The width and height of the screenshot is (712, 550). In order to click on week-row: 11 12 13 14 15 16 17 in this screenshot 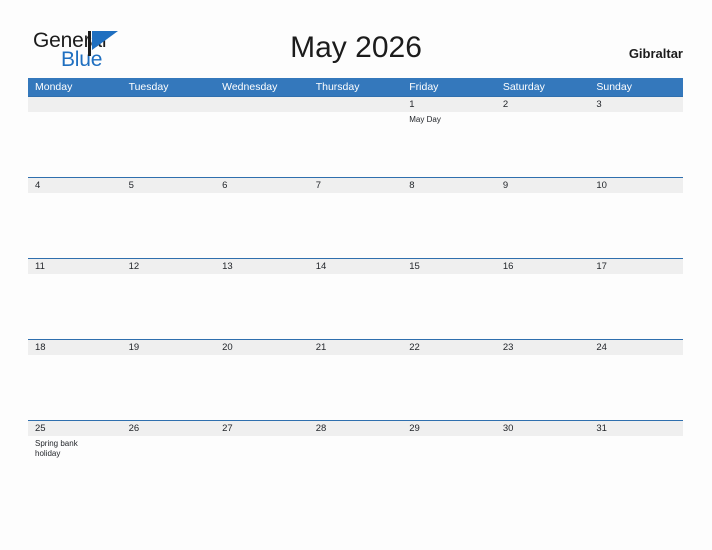, I will do `click(355, 298)`.